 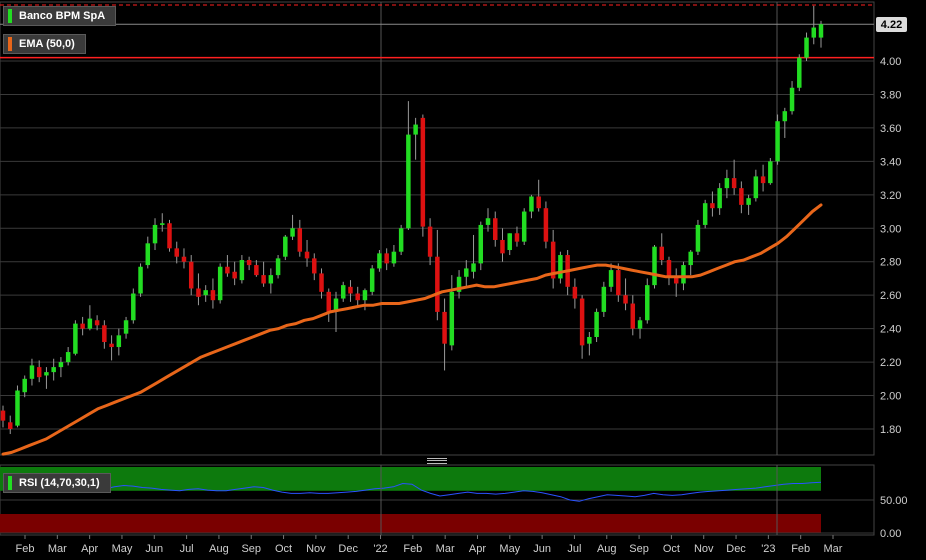 I want to click on legend-ema: EMA (50,0), so click(x=44, y=44).